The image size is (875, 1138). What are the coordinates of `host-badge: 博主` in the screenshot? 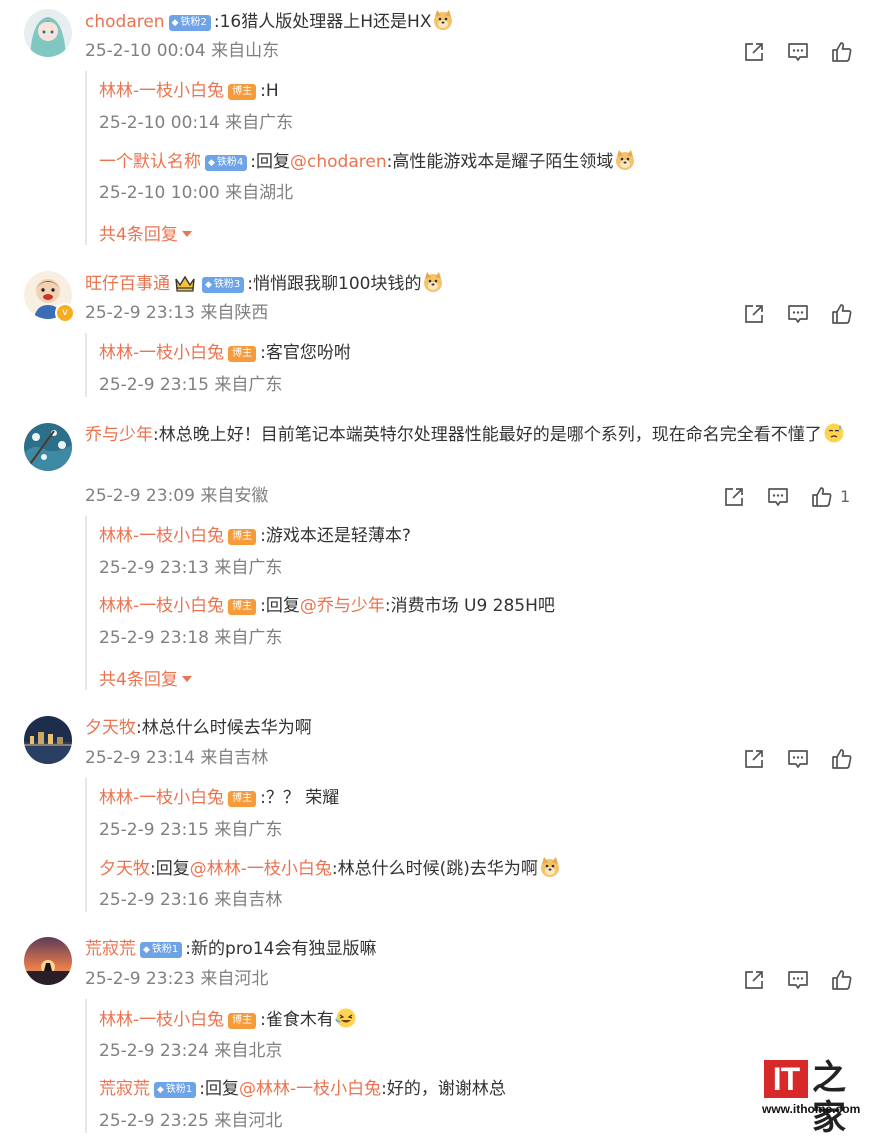 It's located at (242, 1021).